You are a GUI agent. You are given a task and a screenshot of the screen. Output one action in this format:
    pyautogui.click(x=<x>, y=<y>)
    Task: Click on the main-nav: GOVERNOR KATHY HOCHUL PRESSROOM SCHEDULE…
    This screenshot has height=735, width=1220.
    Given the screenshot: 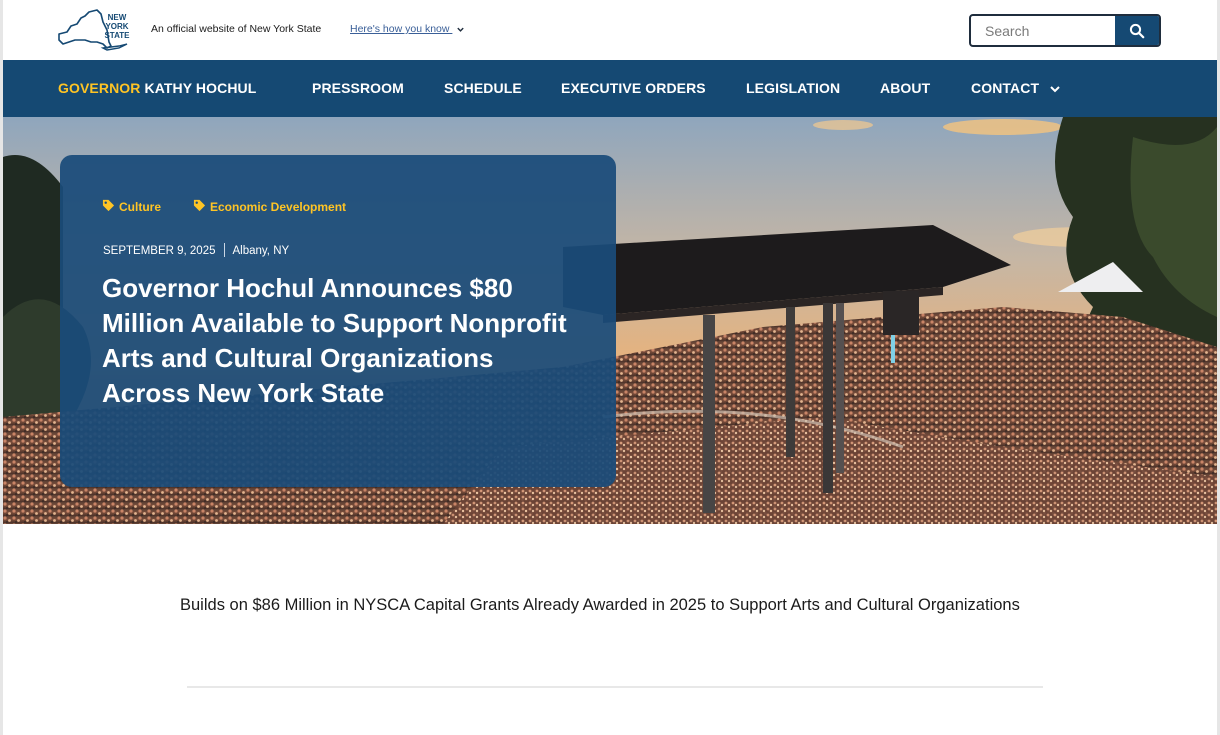 What is the action you would take?
    pyautogui.click(x=610, y=88)
    